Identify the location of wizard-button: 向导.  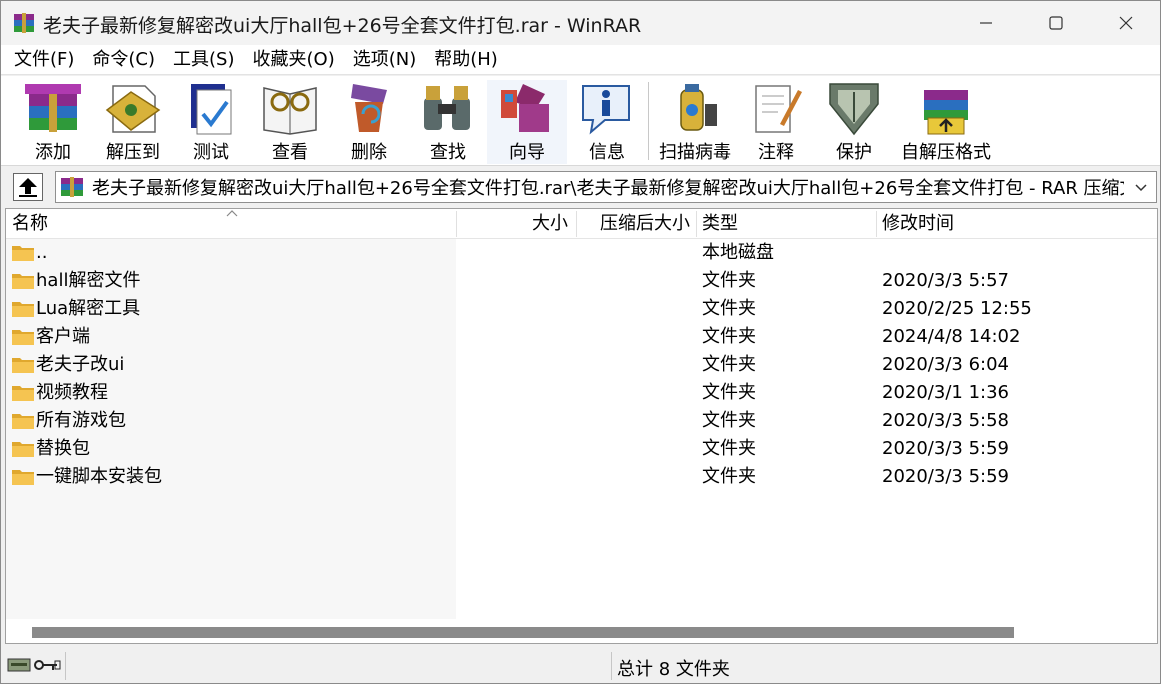
(527, 122).